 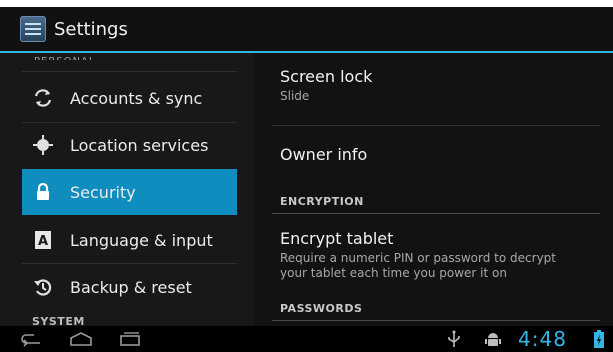 What do you see at coordinates (43, 145) in the screenshot?
I see `location-icon` at bounding box center [43, 145].